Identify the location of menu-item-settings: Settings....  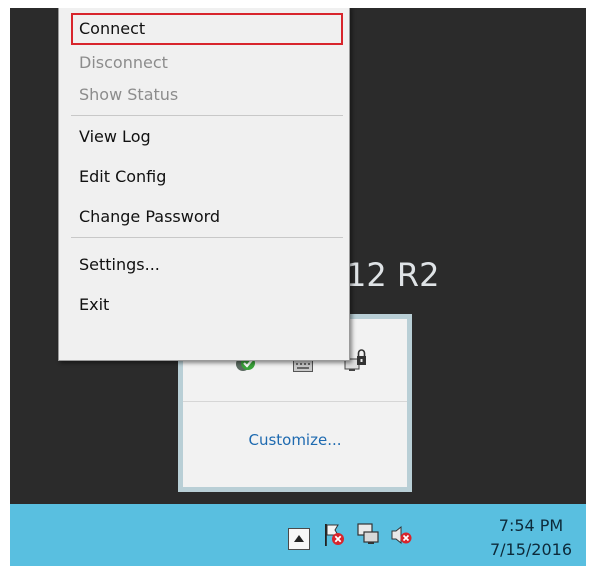
(207, 265).